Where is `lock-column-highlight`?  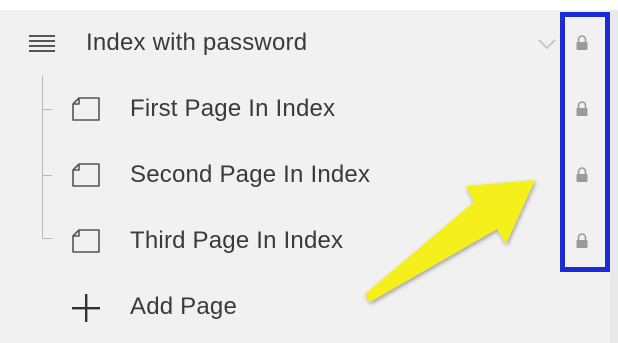
lock-column-highlight is located at coordinates (585, 142).